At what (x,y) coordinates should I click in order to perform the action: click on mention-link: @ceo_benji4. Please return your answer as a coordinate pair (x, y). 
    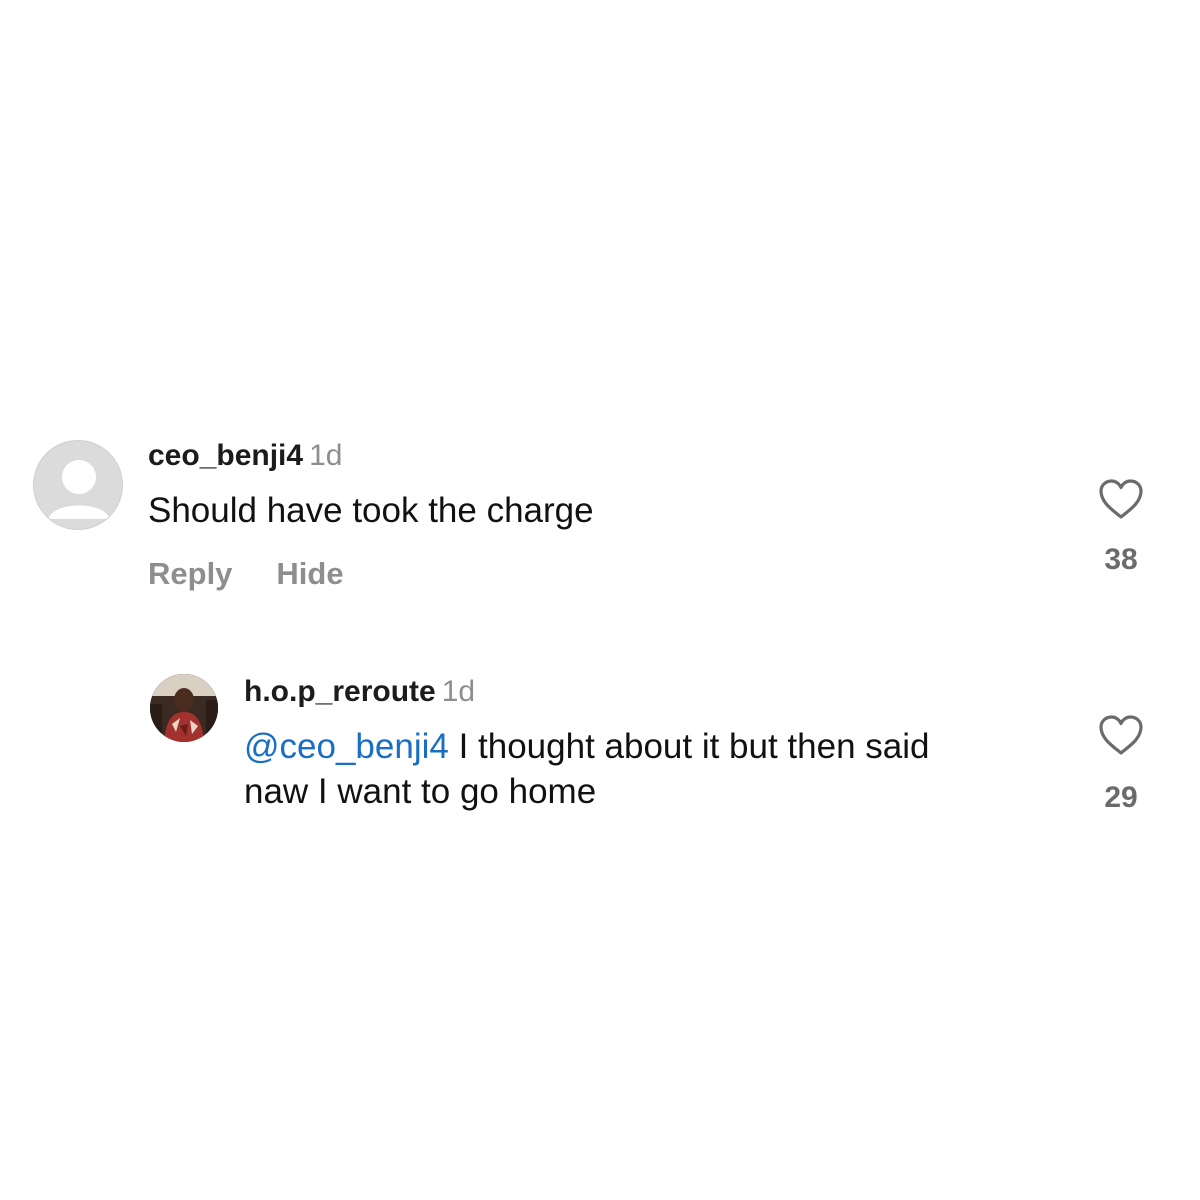
    Looking at the image, I should click on (346, 746).